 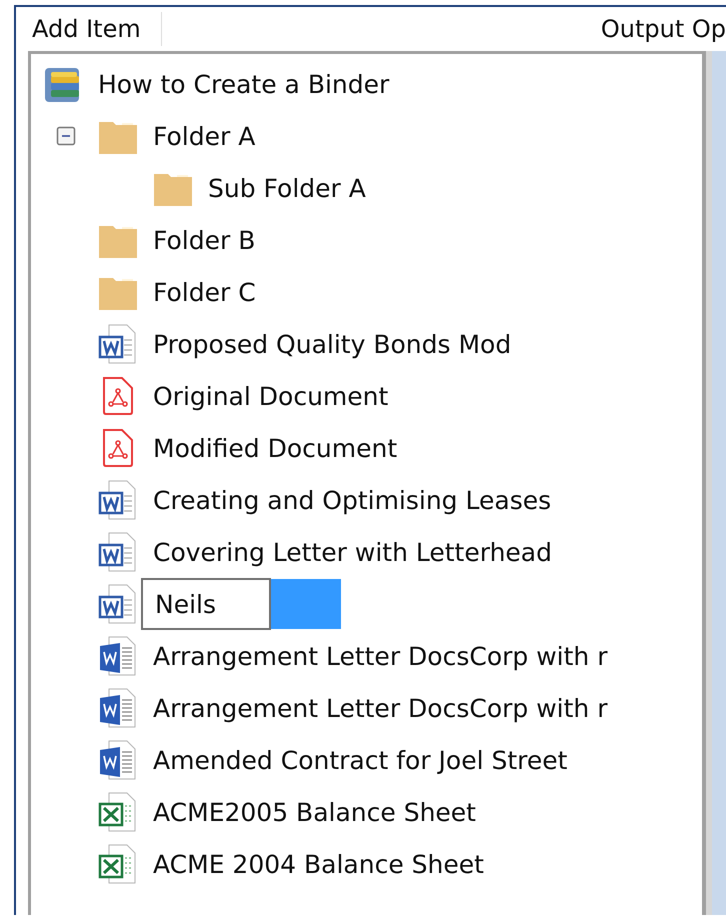 I want to click on tree-item: Folder A, so click(x=204, y=136).